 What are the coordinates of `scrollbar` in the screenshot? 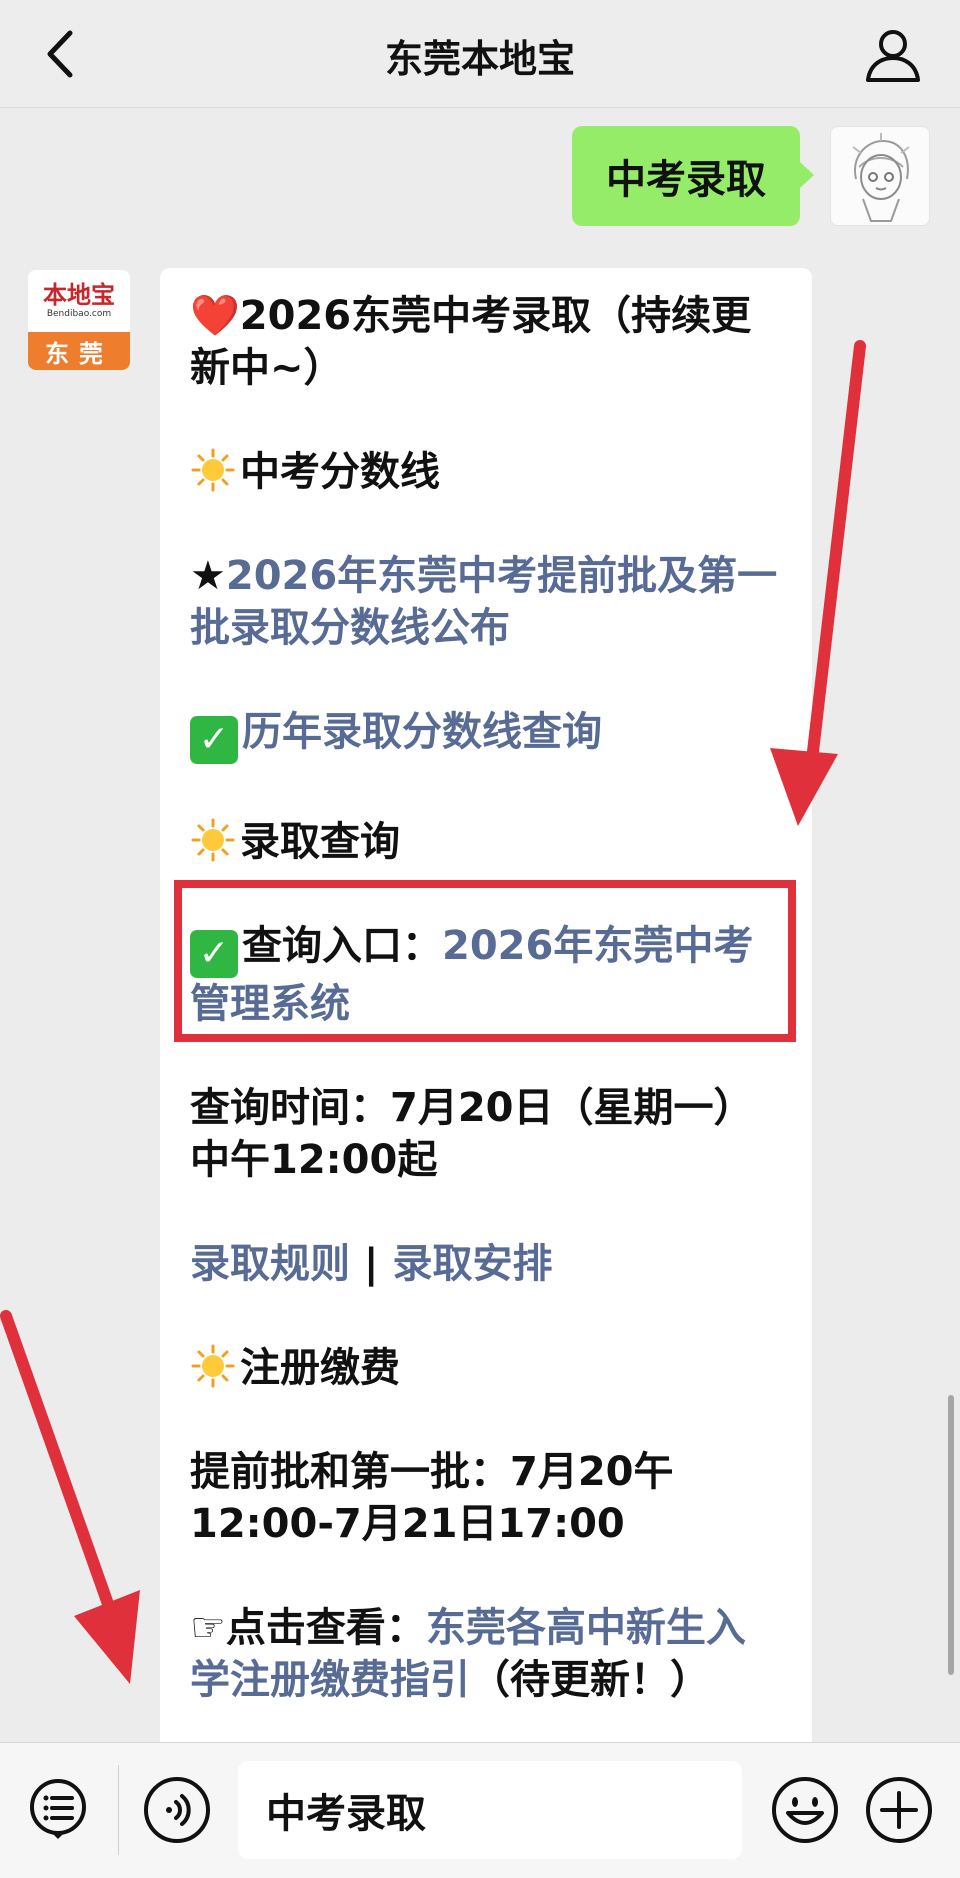 It's located at (951, 1535).